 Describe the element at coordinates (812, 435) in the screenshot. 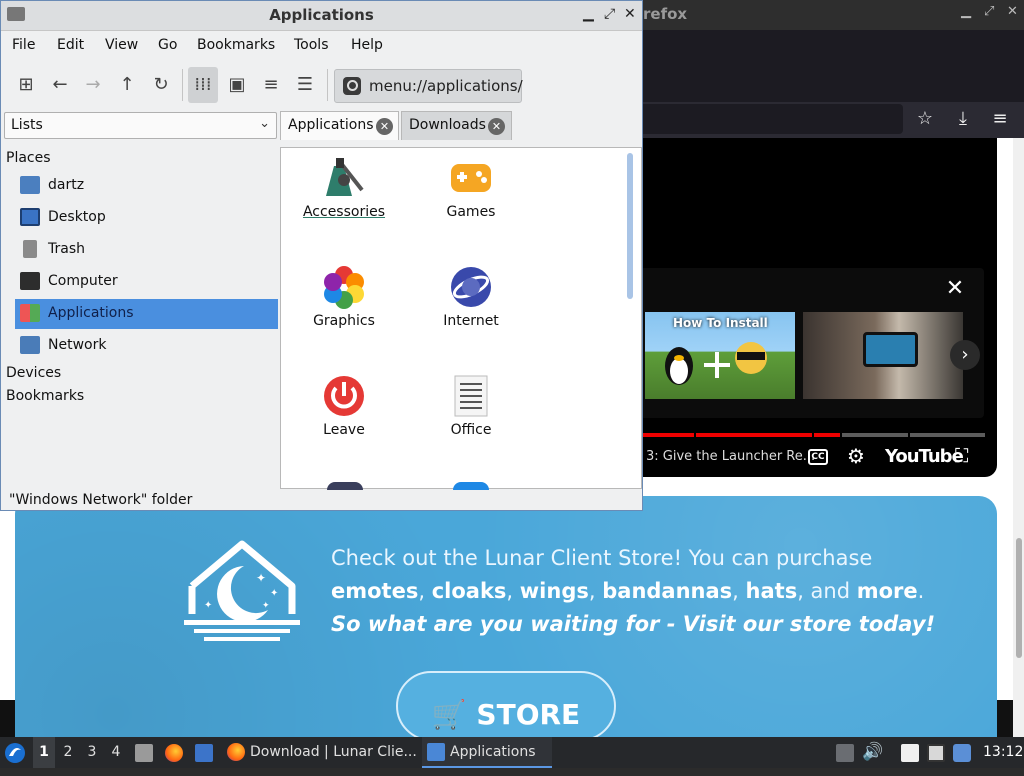

I see `video-progress-bar` at that location.